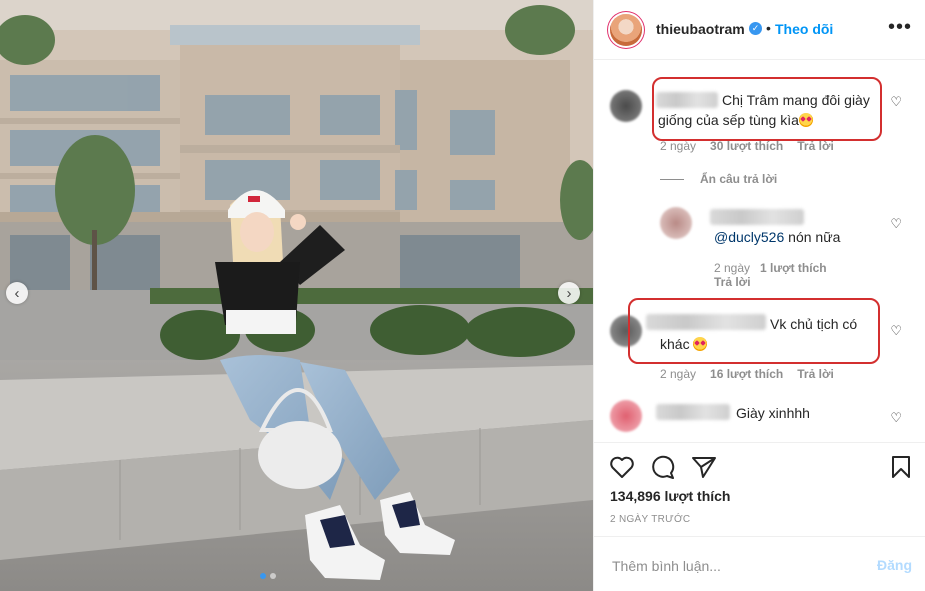  I want to click on comment-likes: 30 lượt thích, so click(746, 146).